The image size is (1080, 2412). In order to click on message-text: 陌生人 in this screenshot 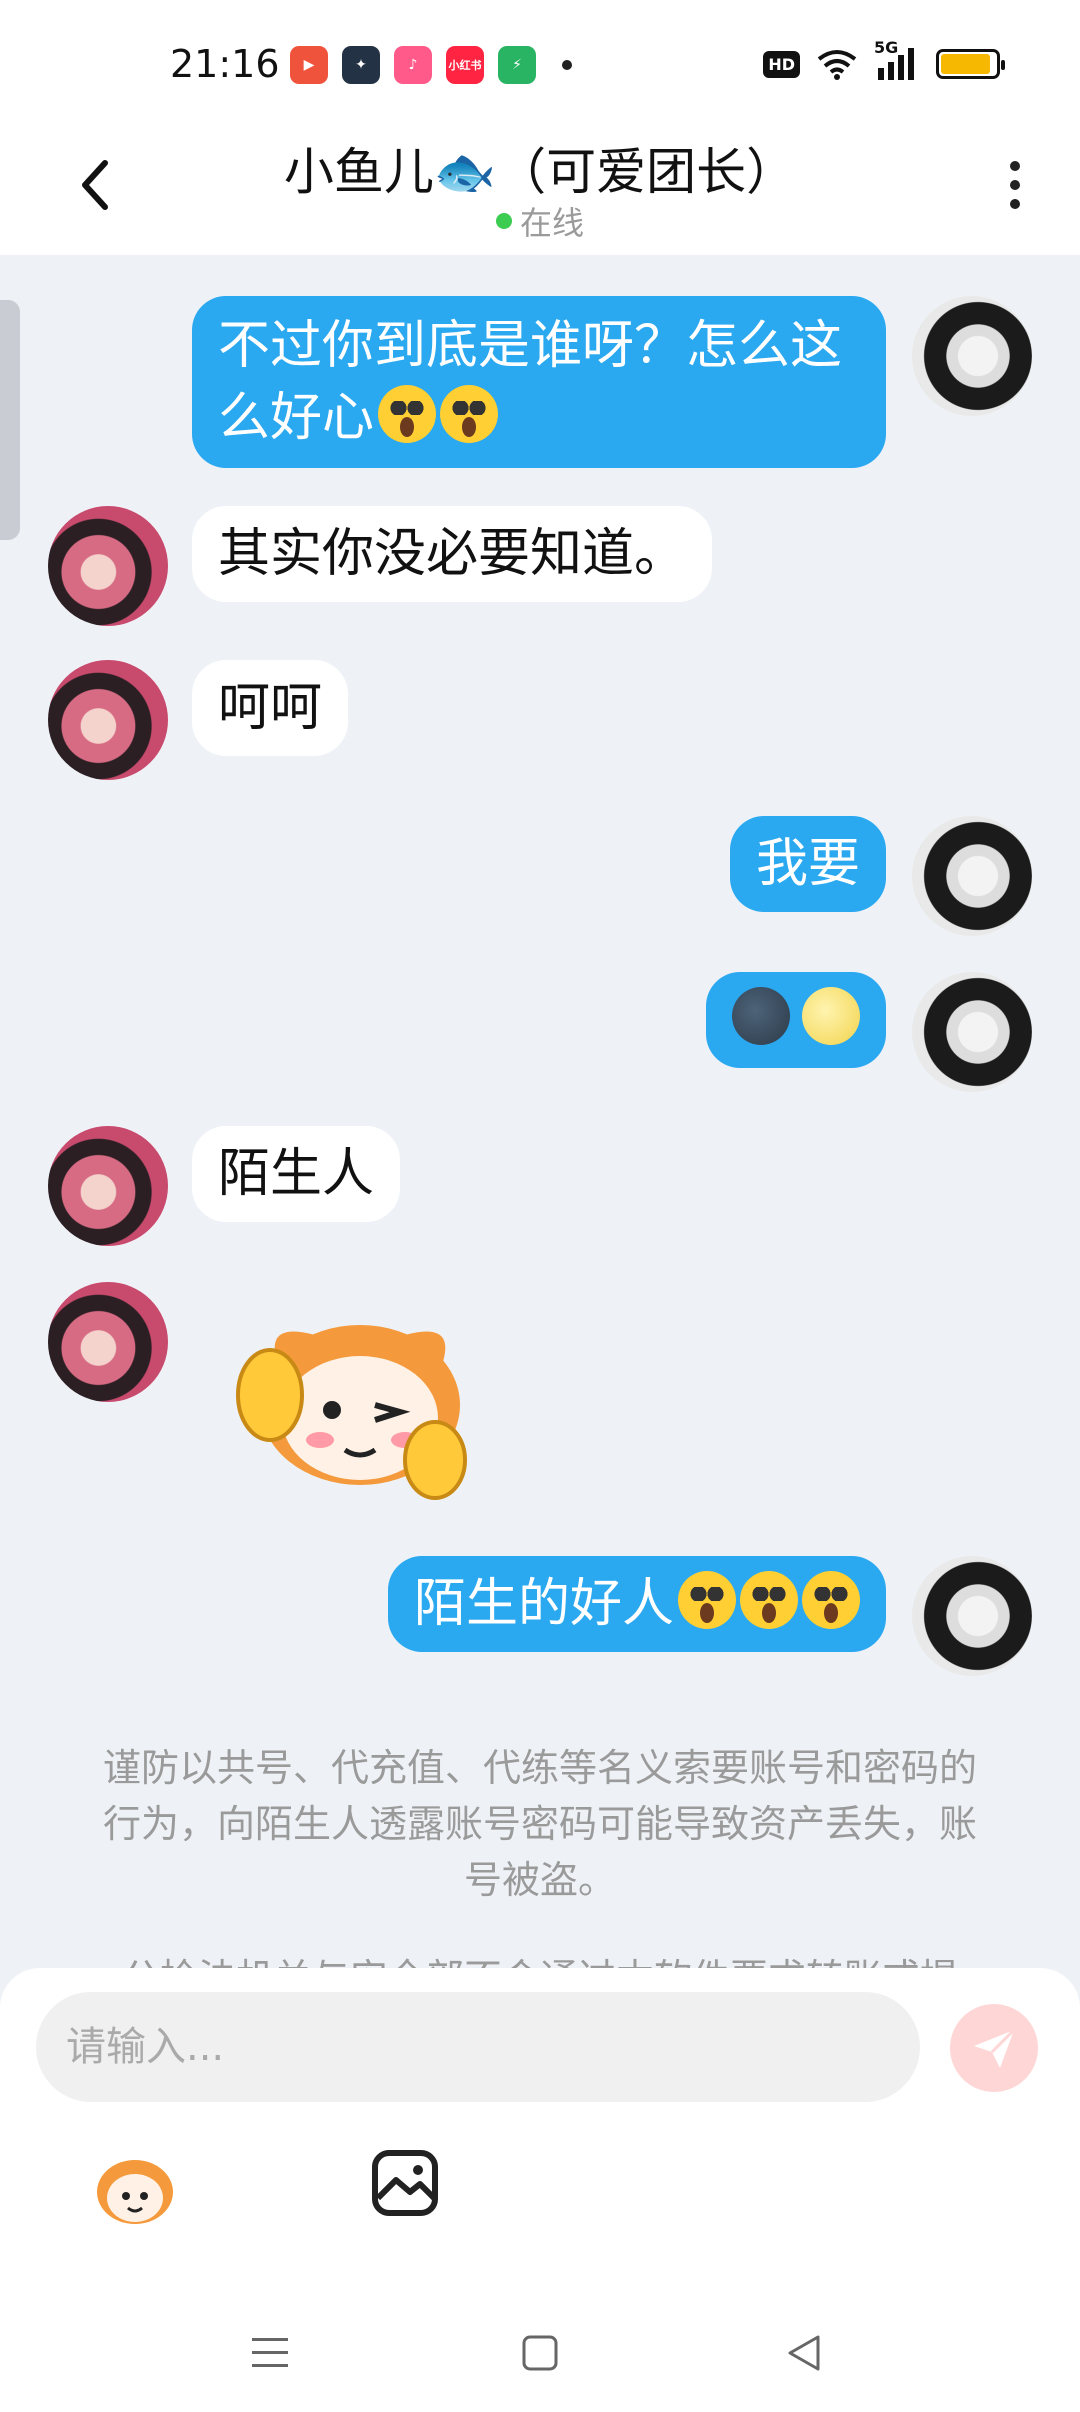, I will do `click(296, 1174)`.